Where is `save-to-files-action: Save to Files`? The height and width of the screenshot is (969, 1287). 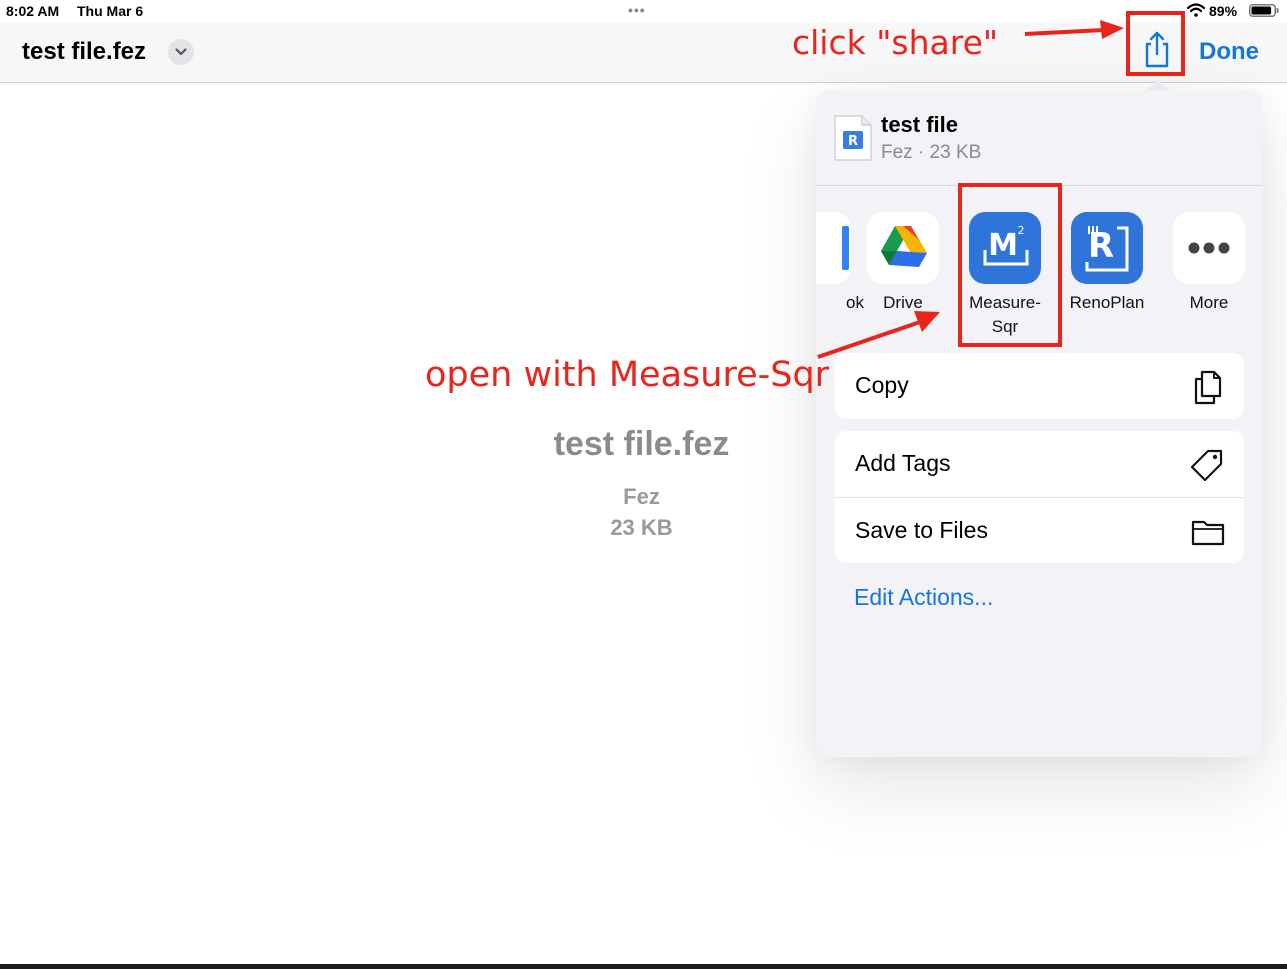 save-to-files-action: Save to Files is located at coordinates (1039, 530).